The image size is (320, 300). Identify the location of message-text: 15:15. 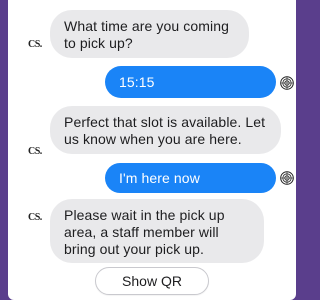
(137, 81).